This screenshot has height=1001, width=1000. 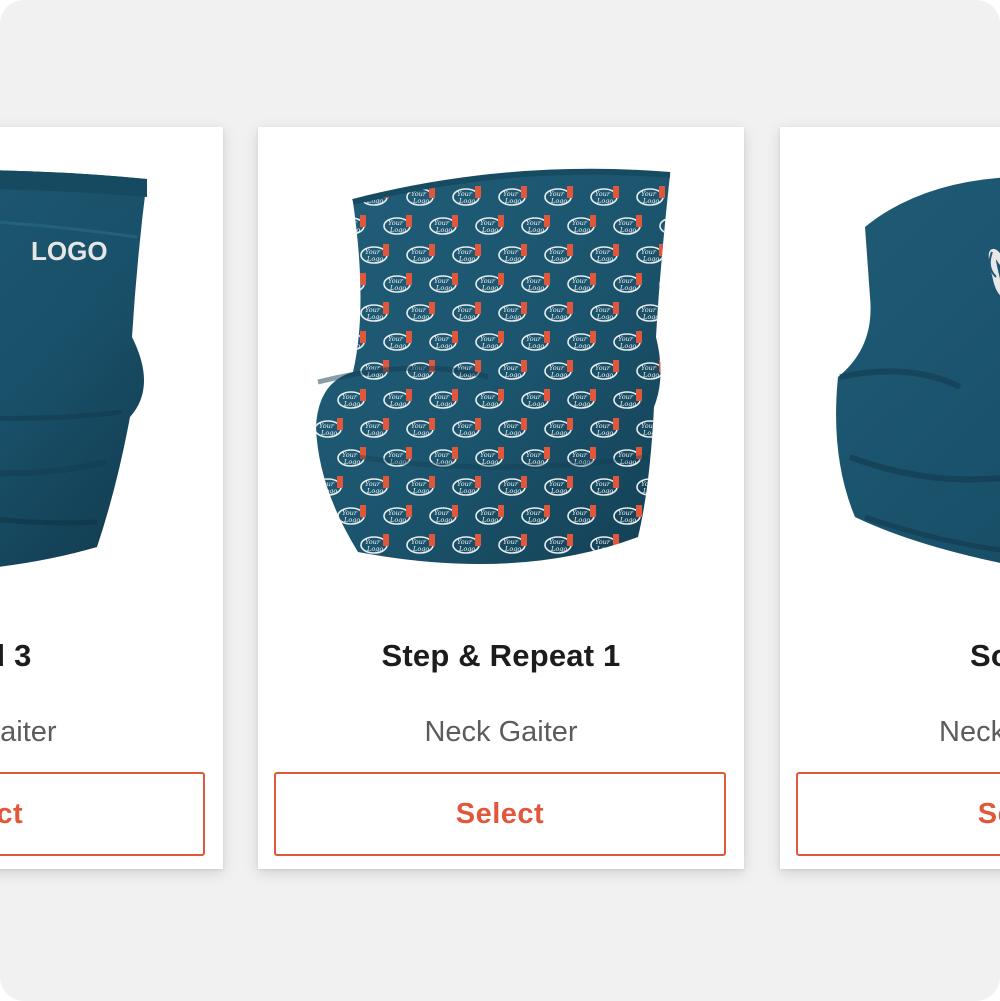 What do you see at coordinates (16, 655) in the screenshot?
I see `product-title: Solid 3` at bounding box center [16, 655].